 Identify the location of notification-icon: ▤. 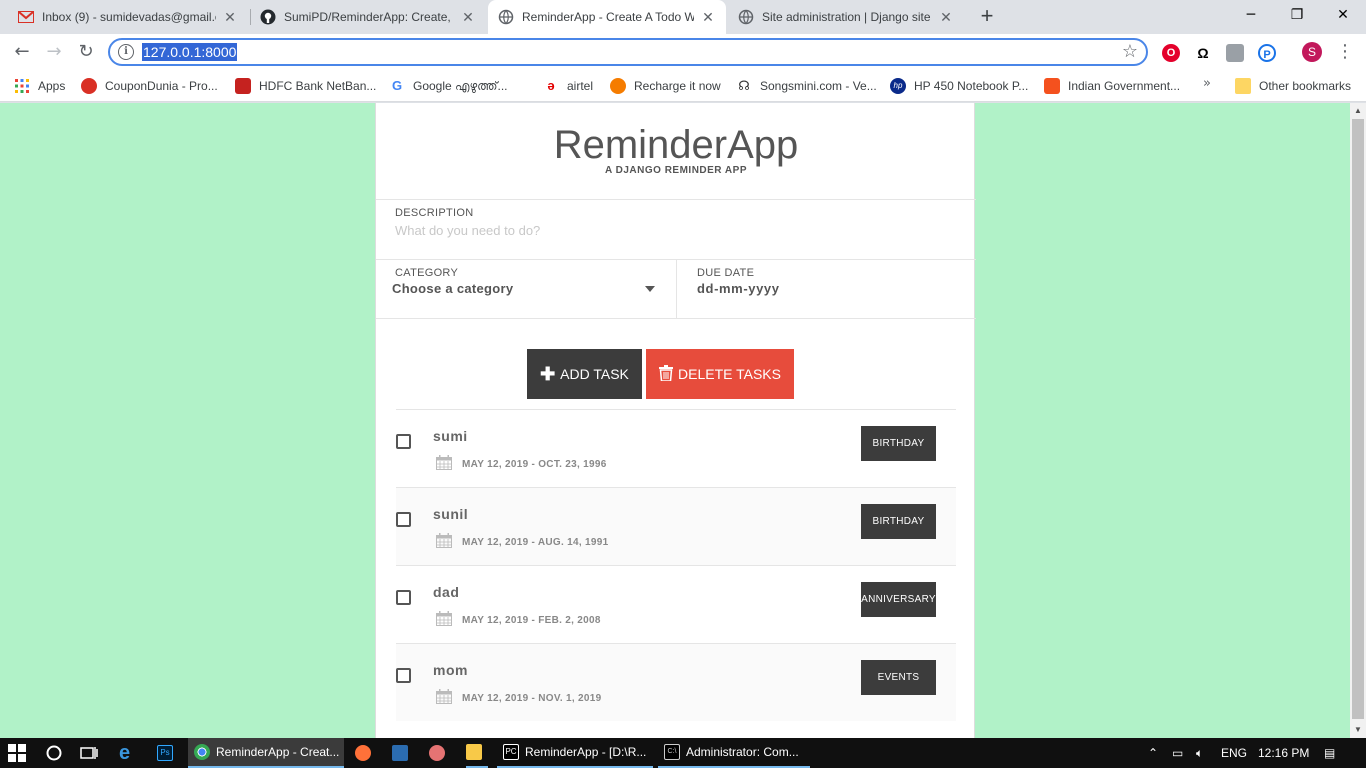
(1329, 753).